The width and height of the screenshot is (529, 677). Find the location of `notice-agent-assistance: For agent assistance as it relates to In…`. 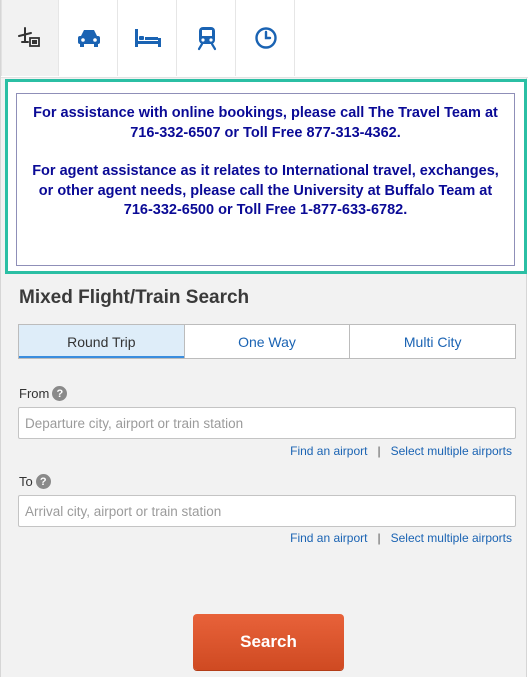

notice-agent-assistance: For agent assistance as it relates to In… is located at coordinates (265, 190).